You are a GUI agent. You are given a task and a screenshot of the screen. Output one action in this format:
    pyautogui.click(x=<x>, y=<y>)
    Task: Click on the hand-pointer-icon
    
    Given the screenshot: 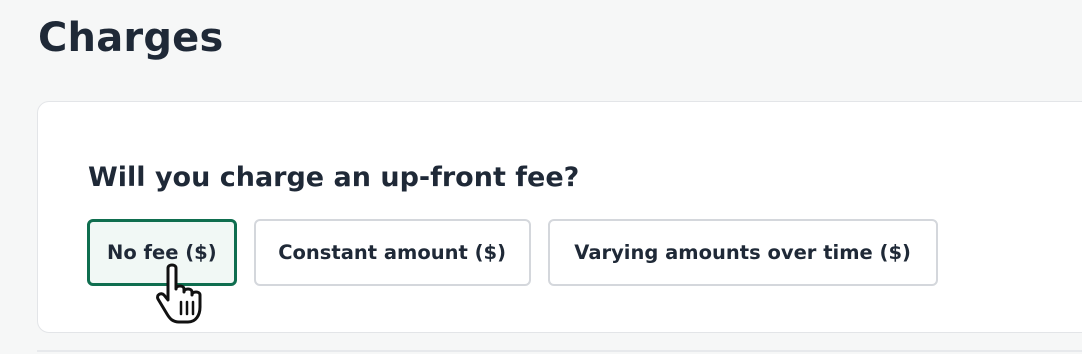 What is the action you would take?
    pyautogui.click(x=179, y=293)
    